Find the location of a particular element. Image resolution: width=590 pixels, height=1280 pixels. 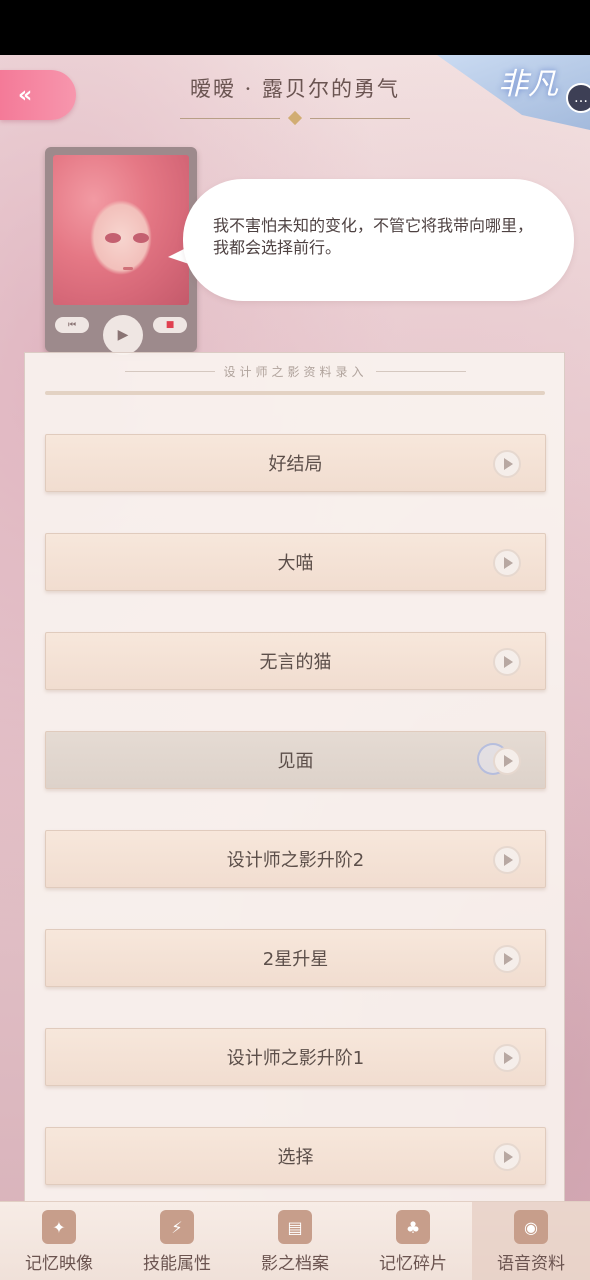

play-icon: ▶ is located at coordinates (123, 335).